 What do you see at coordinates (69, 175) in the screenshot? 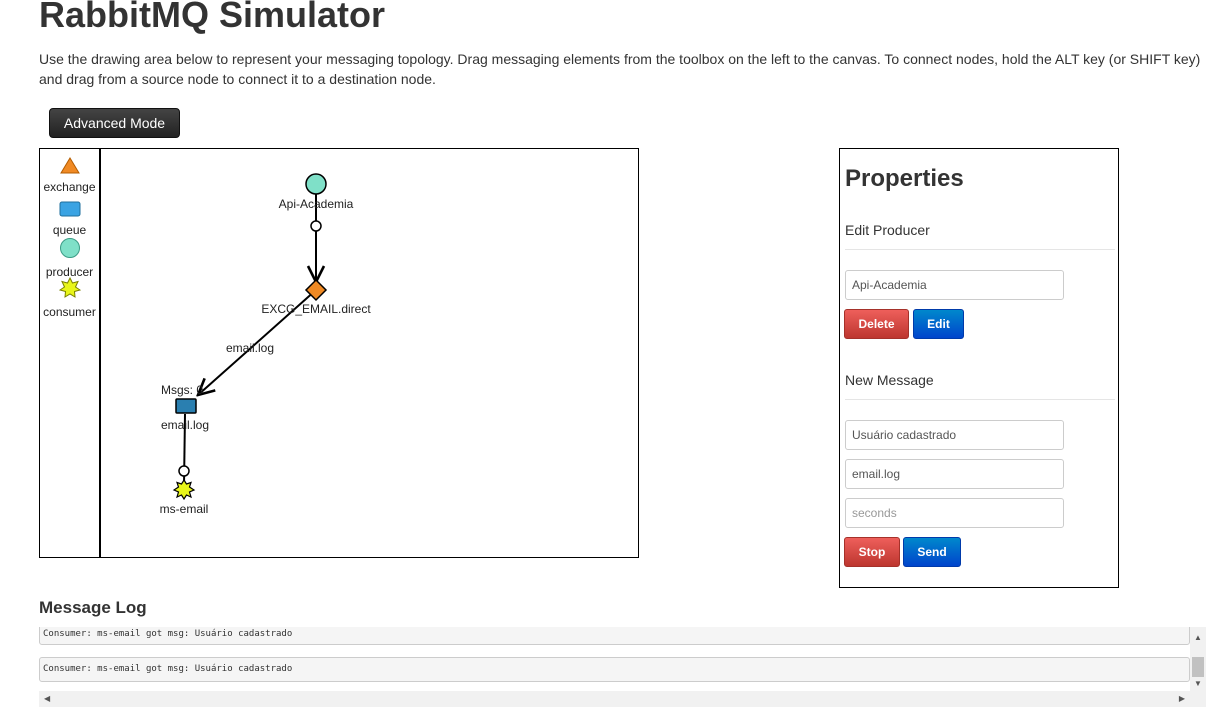
I see `toolbox-item-exchange: exchange` at bounding box center [69, 175].